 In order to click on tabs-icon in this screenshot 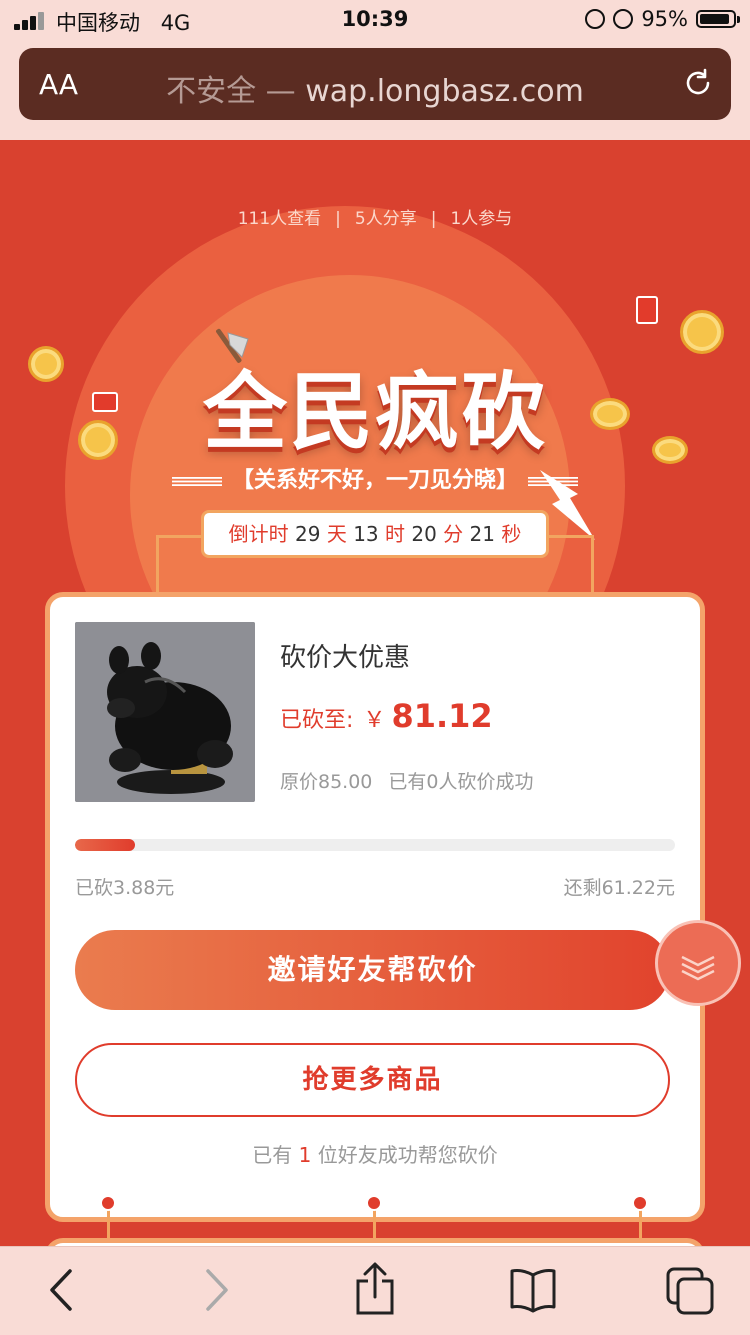, I will do `click(690, 1291)`.